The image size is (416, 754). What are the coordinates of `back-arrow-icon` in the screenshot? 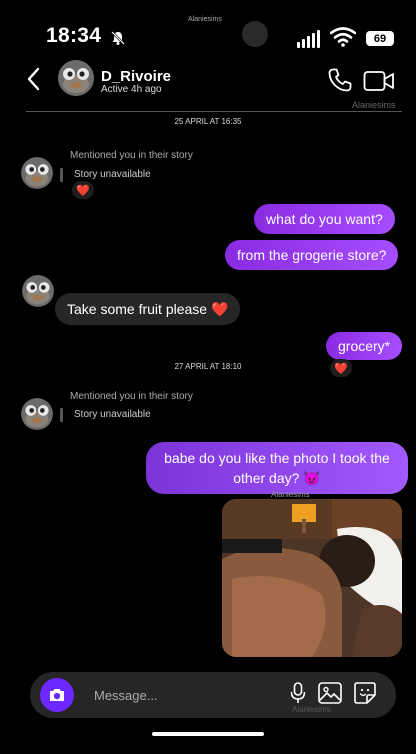 It's located at (34, 79).